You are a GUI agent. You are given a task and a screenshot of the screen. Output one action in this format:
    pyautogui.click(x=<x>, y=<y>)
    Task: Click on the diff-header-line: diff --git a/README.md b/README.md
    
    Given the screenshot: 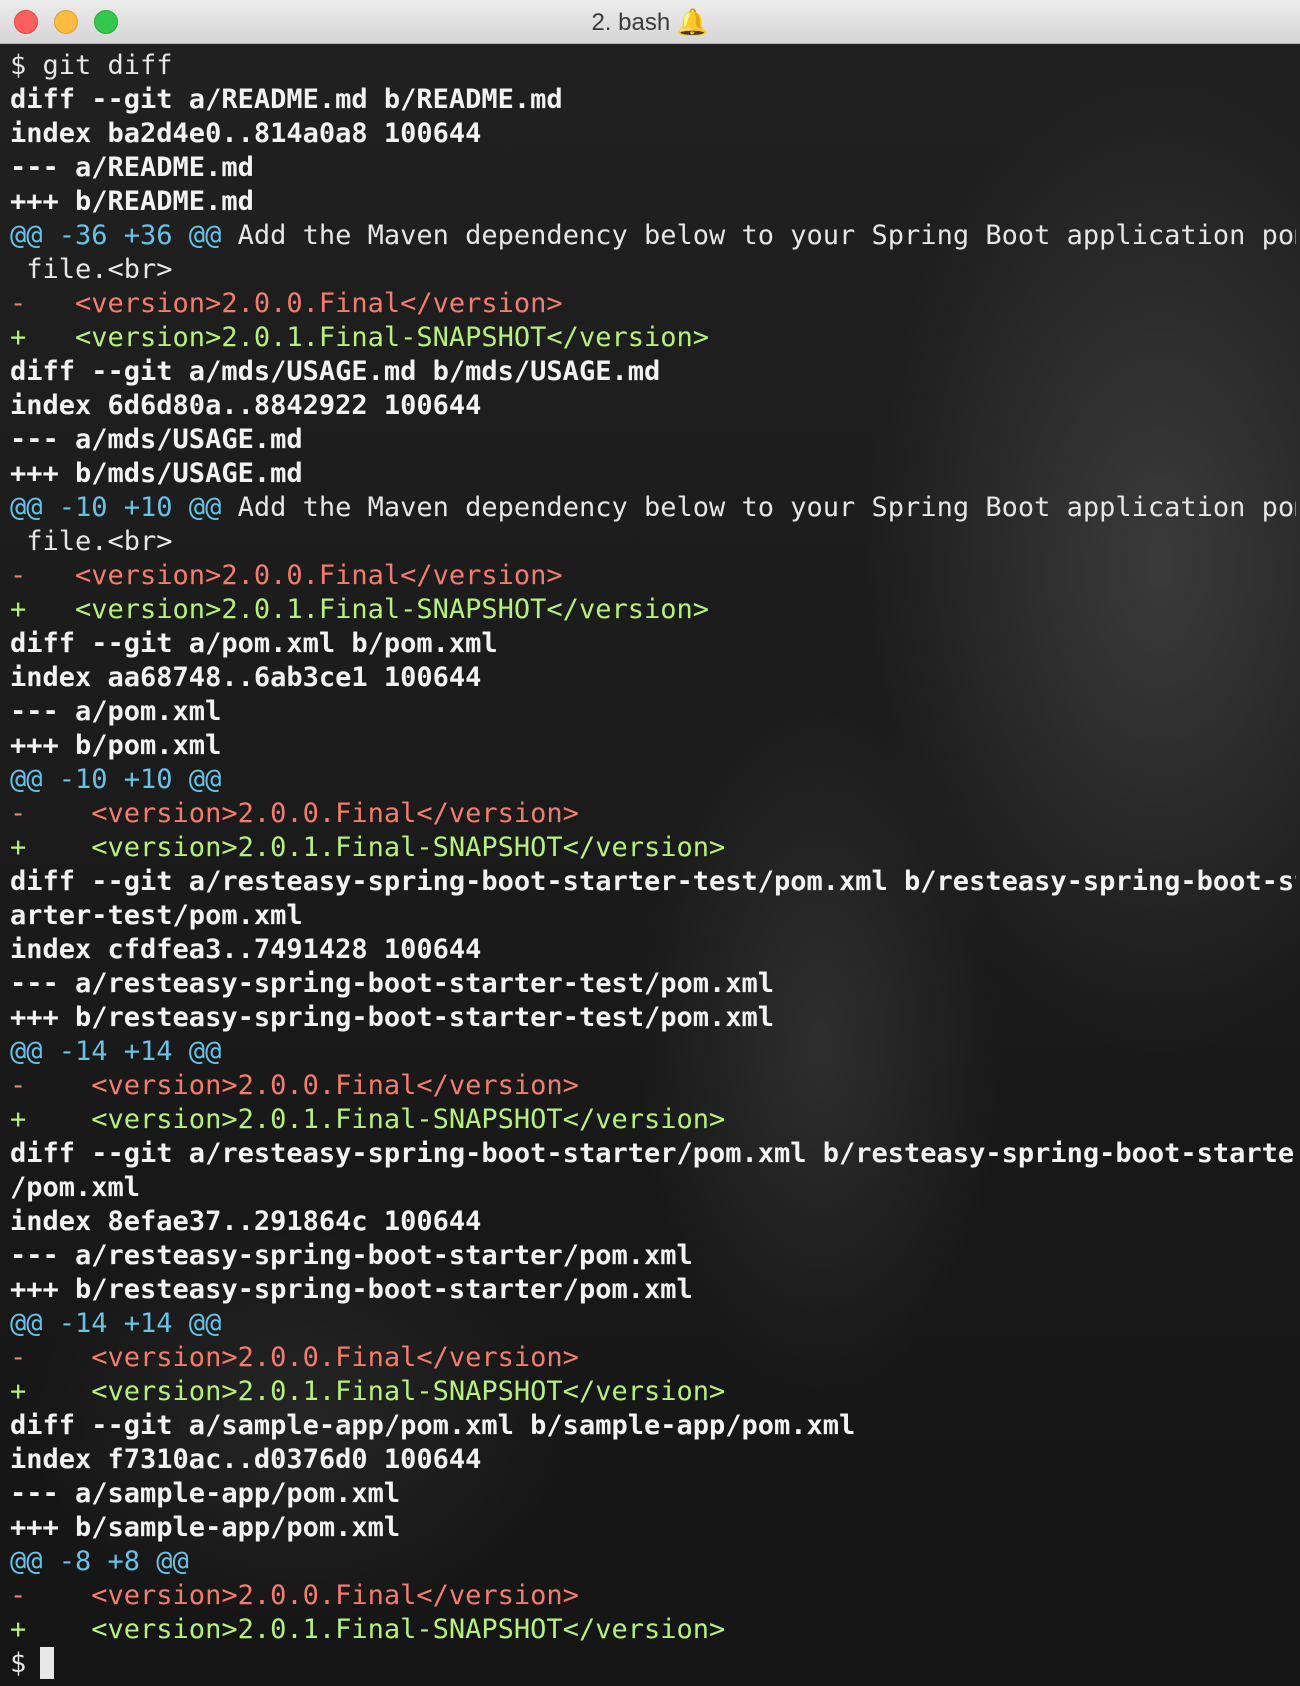 What is the action you would take?
    pyautogui.click(x=286, y=99)
    